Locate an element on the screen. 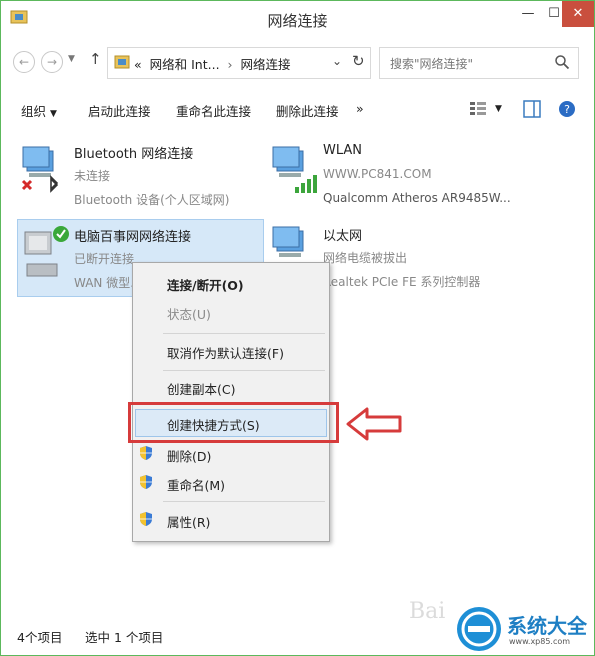 The height and width of the screenshot is (656, 595). command-bar: 组织 ▼ 启动此连接 重命名此连接 删除此连接 » ▼ ? is located at coordinates (297, 109).